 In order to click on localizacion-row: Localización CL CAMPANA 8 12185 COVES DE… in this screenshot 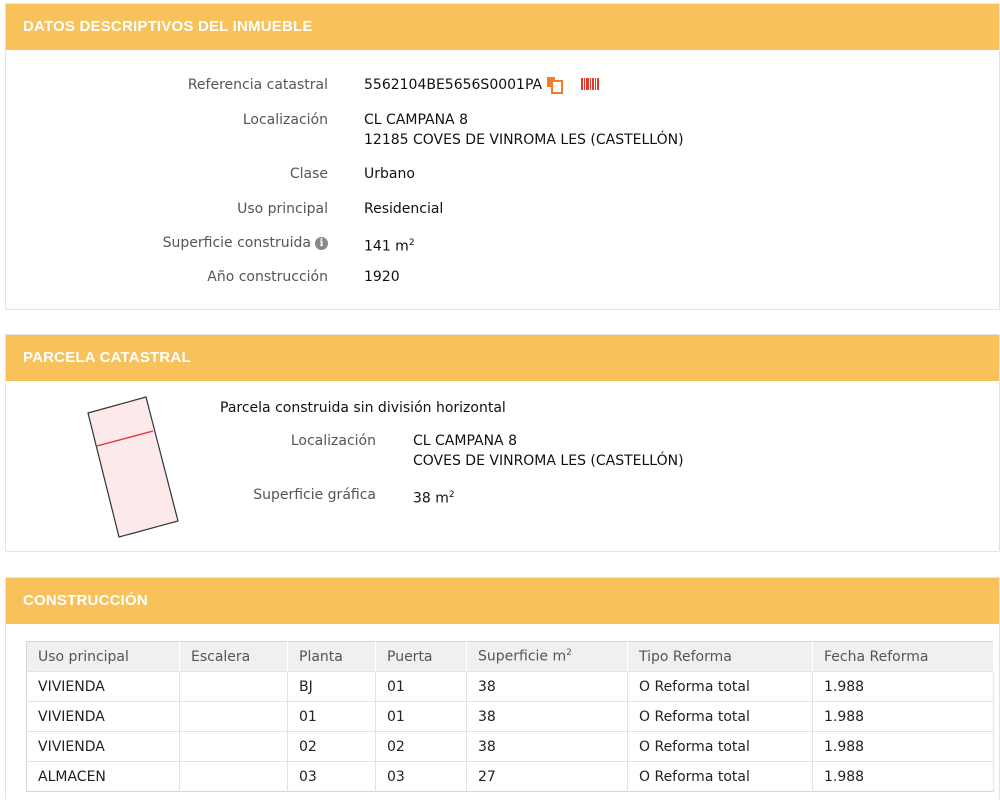, I will do `click(345, 130)`.